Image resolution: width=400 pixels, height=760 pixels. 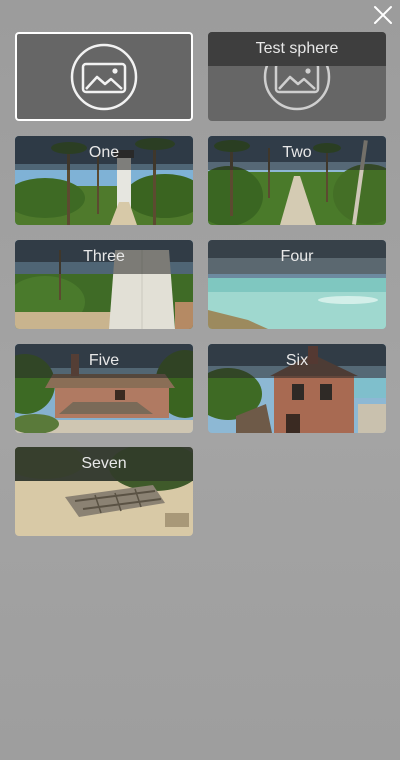 I want to click on scene-label: One, so click(x=104, y=152).